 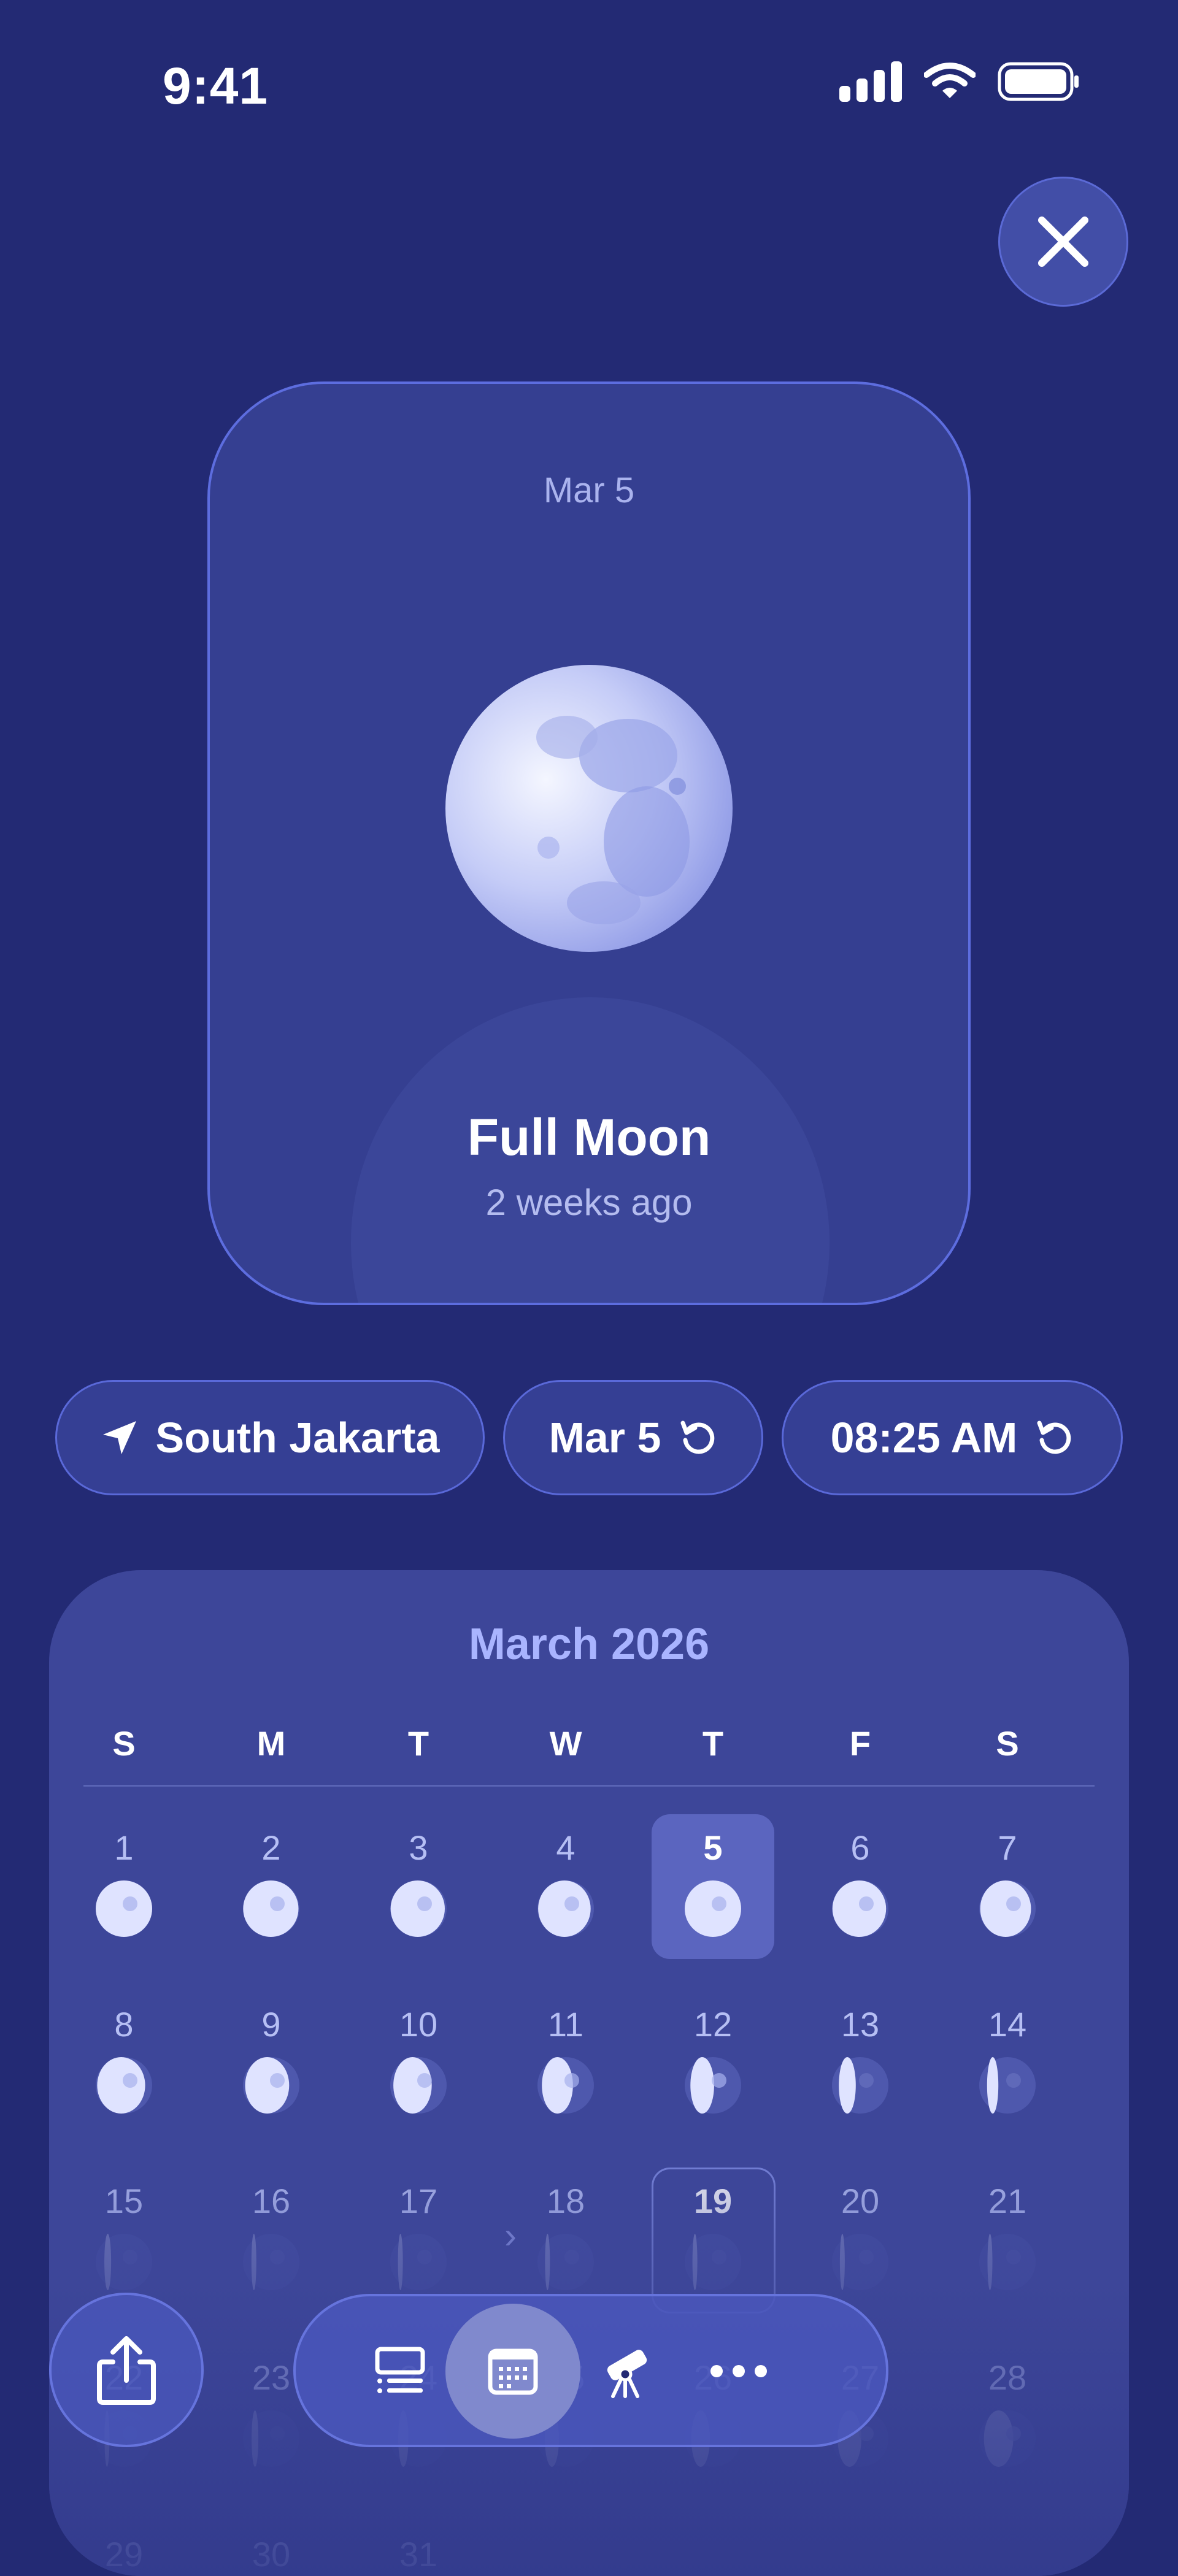 I want to click on close-icon, so click(x=1063, y=242).